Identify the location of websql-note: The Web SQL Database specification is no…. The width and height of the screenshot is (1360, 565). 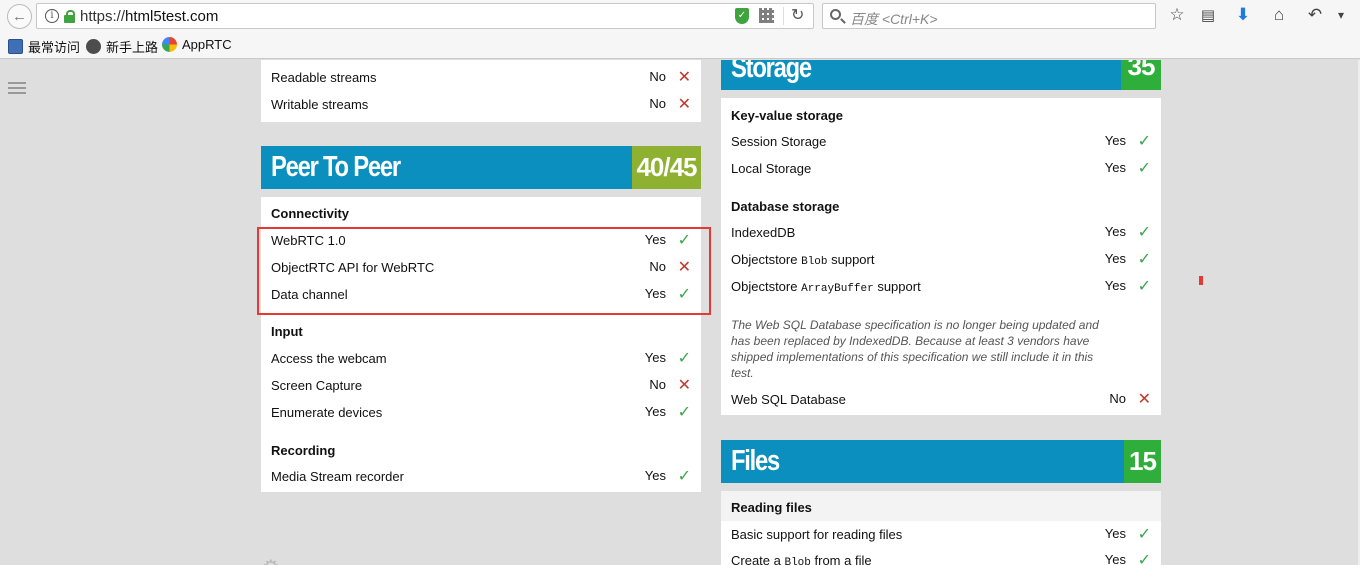
(915, 349).